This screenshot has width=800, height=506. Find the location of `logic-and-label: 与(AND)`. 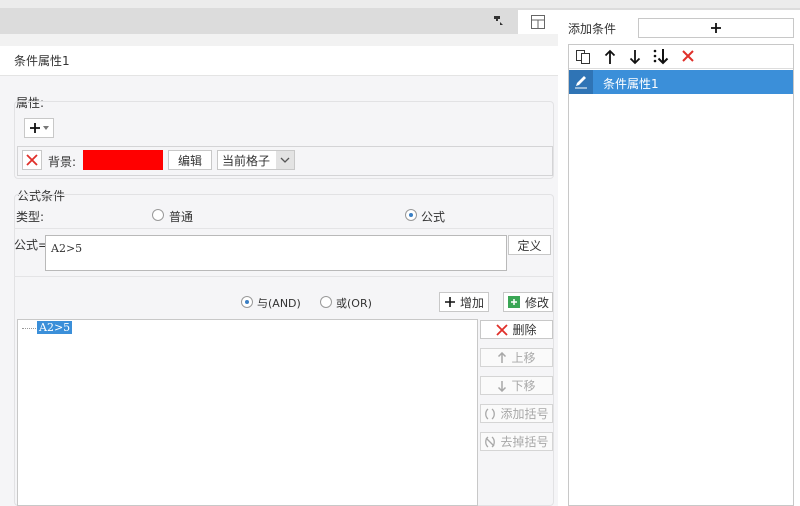

logic-and-label: 与(AND) is located at coordinates (279, 303).